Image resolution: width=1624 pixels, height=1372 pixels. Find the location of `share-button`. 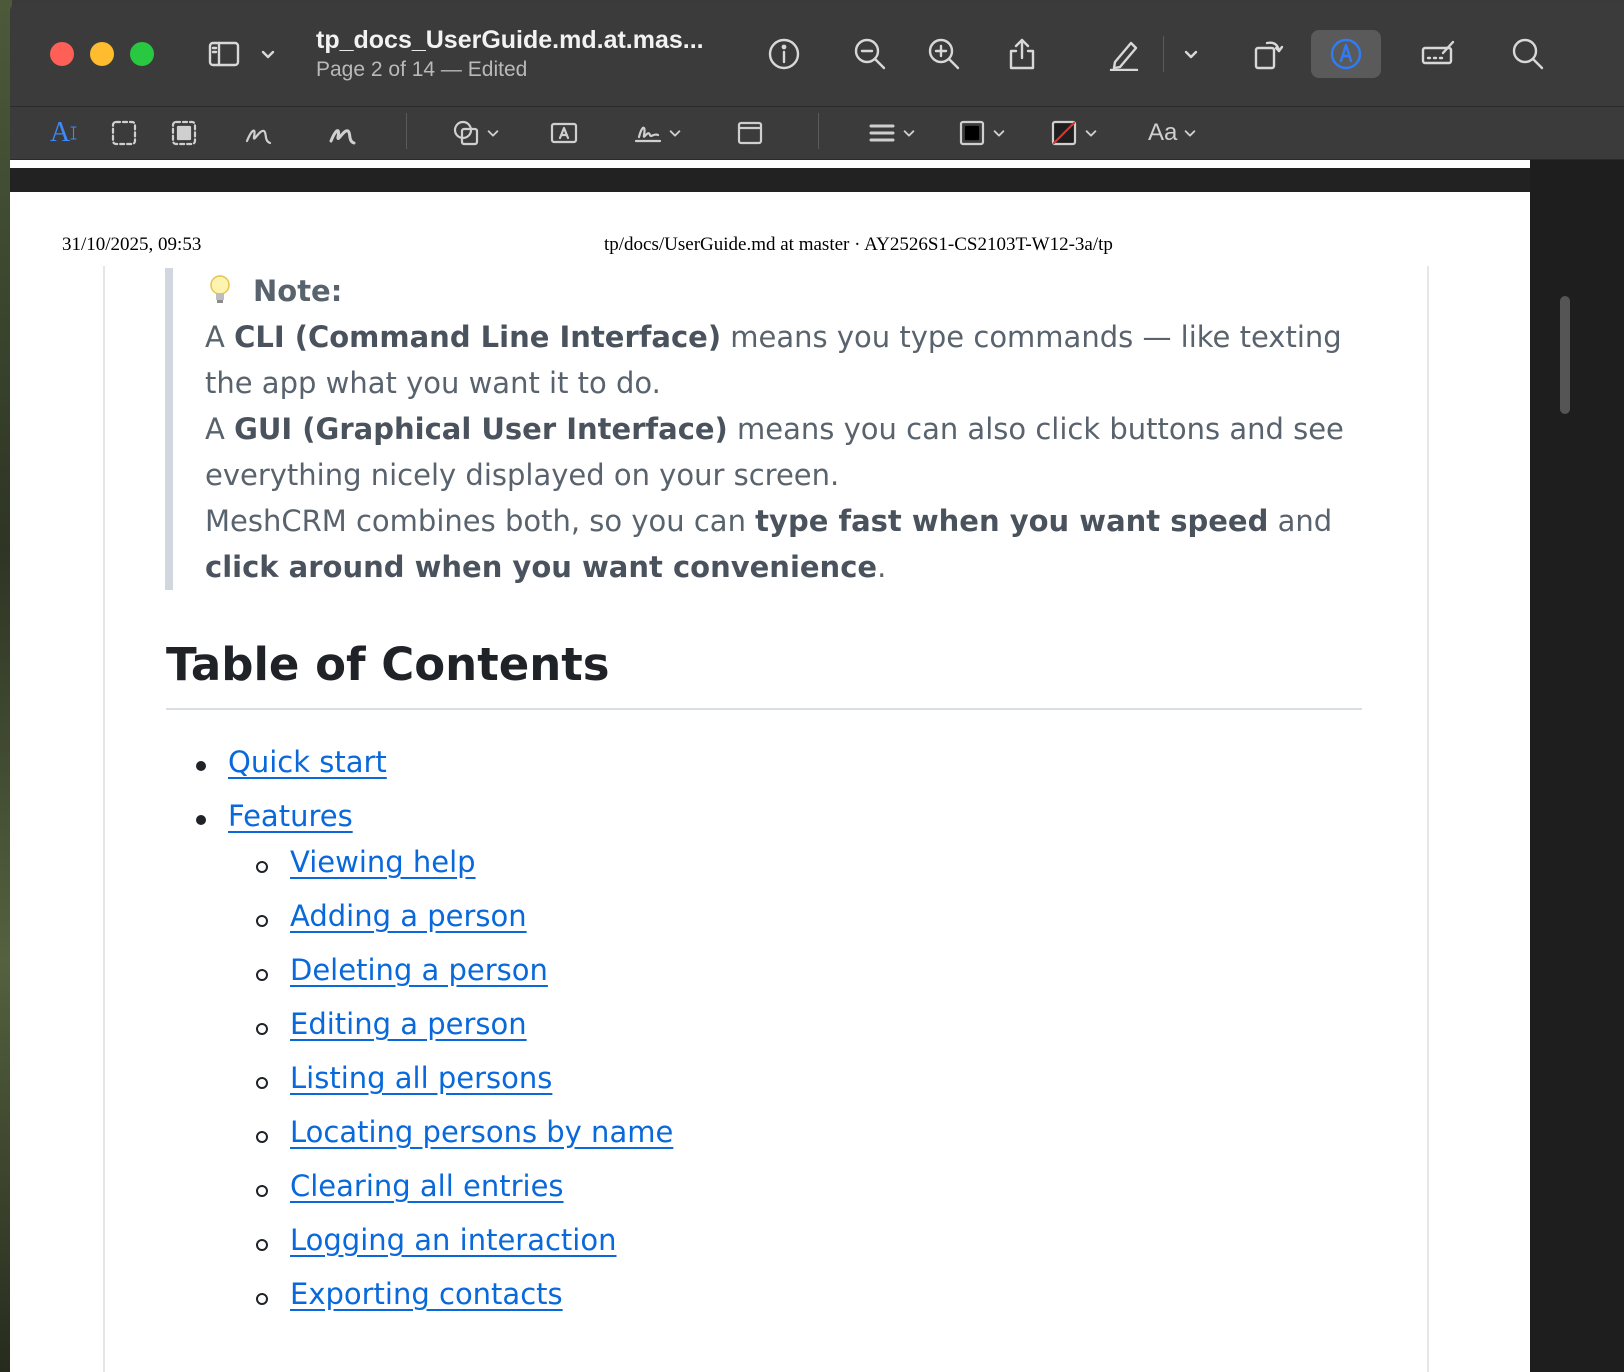

share-button is located at coordinates (1022, 54).